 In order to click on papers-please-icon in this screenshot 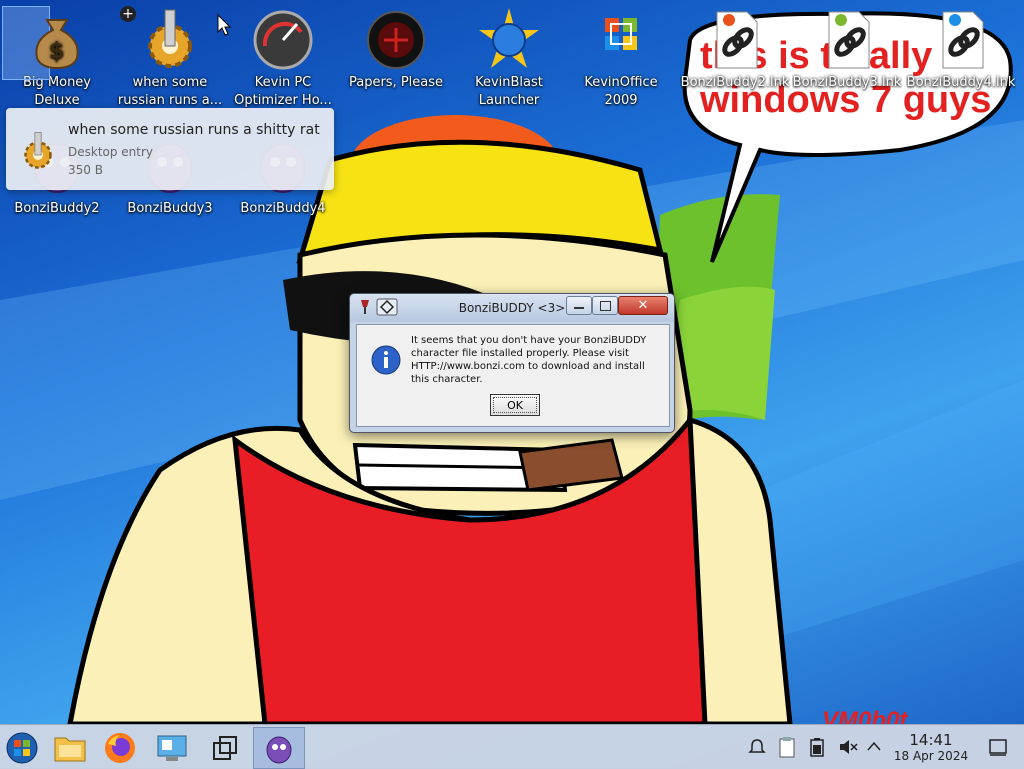, I will do `click(396, 38)`.